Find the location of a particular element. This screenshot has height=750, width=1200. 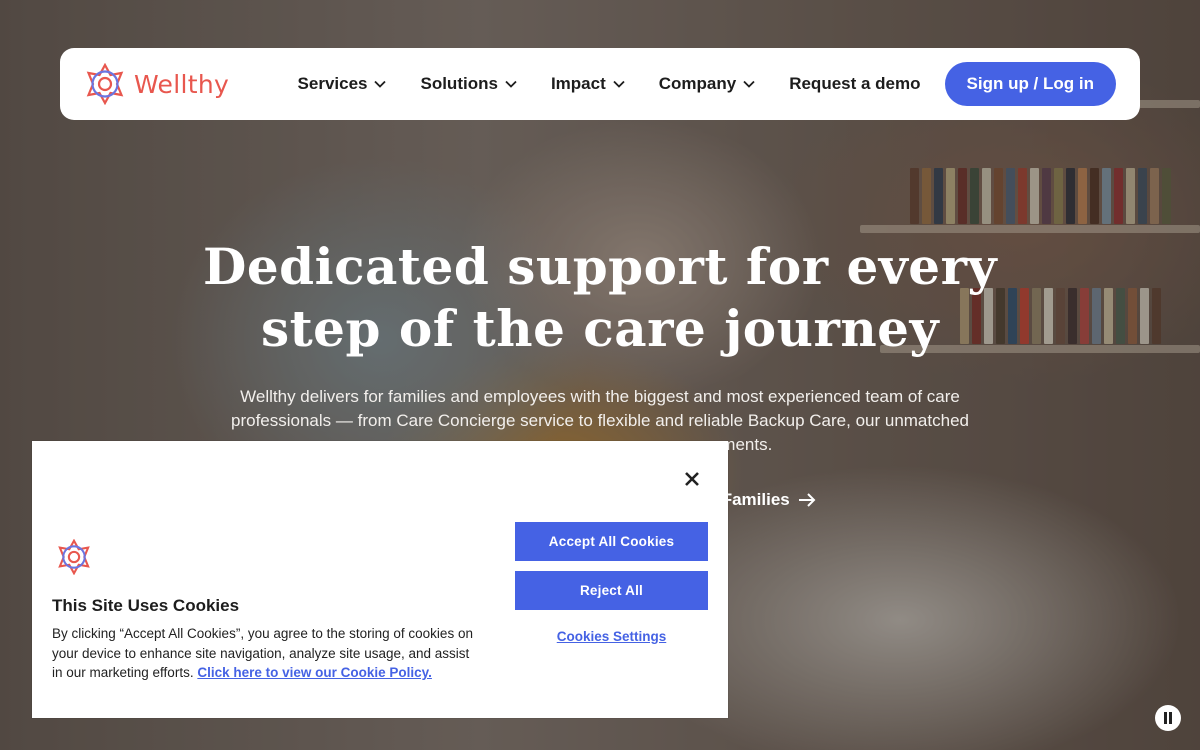

wellthy-logo: Wellthy is located at coordinates (156, 84).